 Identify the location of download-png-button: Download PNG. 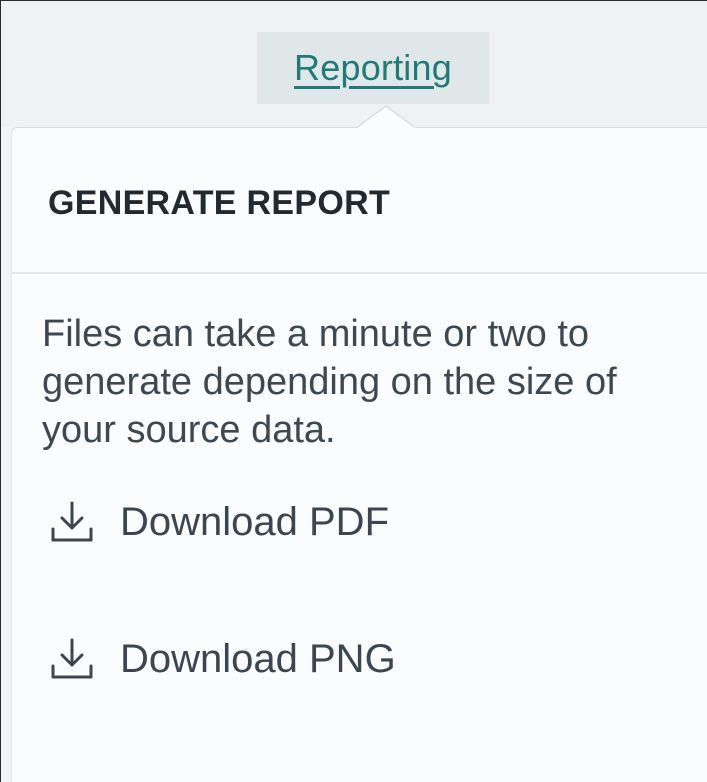
(221, 659).